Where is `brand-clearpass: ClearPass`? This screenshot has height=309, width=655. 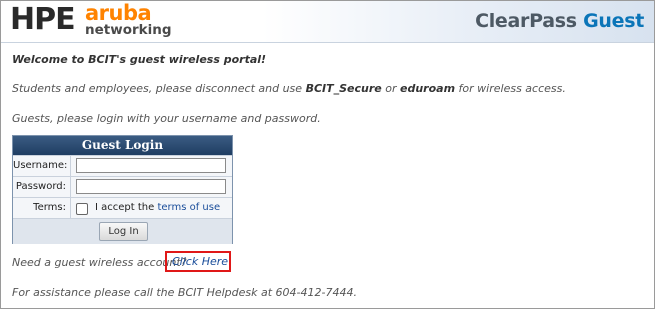 brand-clearpass: ClearPass is located at coordinates (526, 21).